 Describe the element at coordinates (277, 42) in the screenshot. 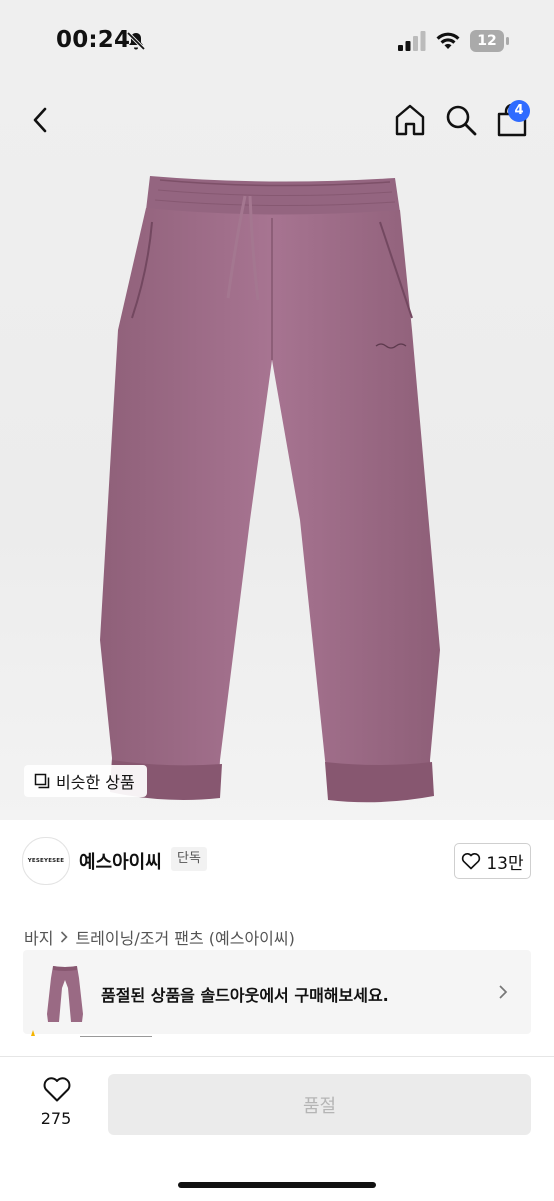

I see `status-bar: 00:24 12` at that location.